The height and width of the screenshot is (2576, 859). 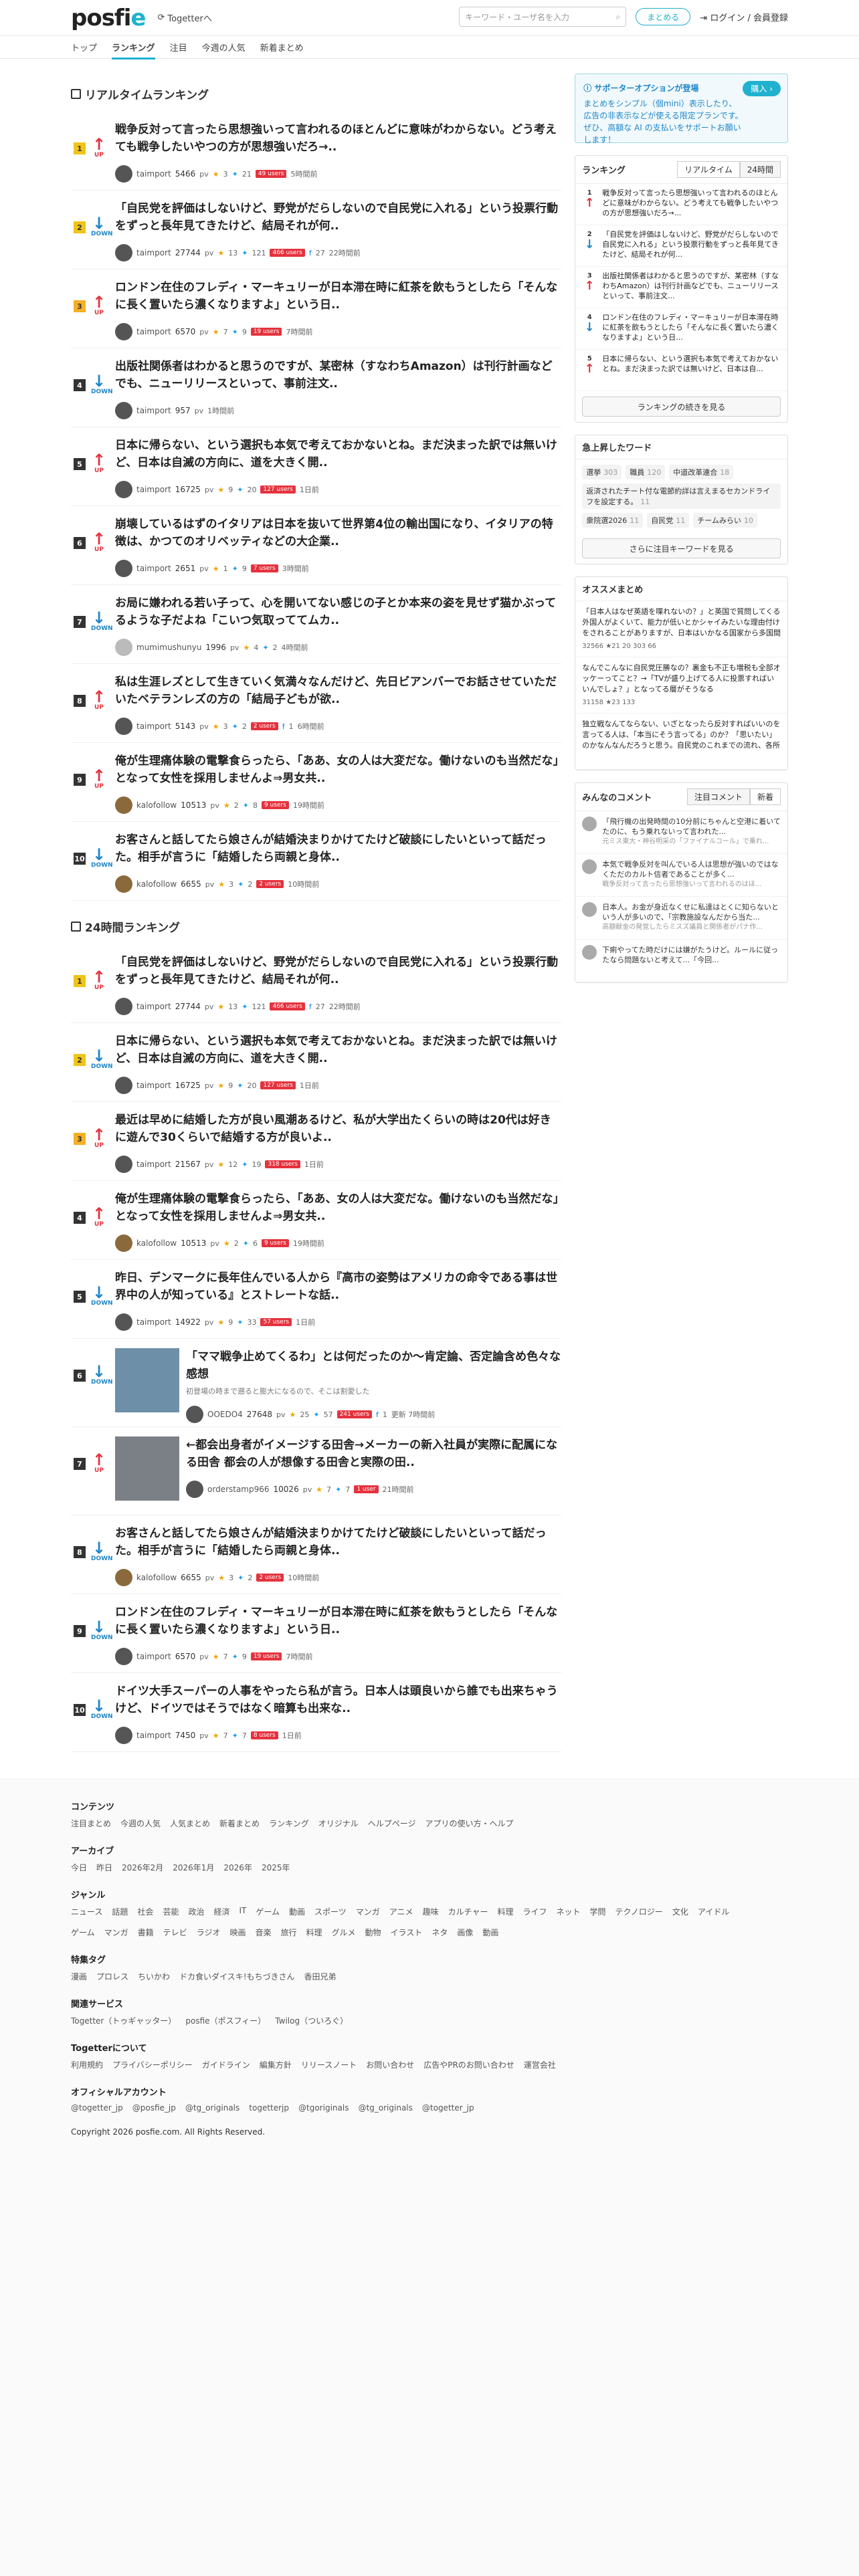 What do you see at coordinates (79, 1976) in the screenshot?
I see `footer-tag-link: 漫画` at bounding box center [79, 1976].